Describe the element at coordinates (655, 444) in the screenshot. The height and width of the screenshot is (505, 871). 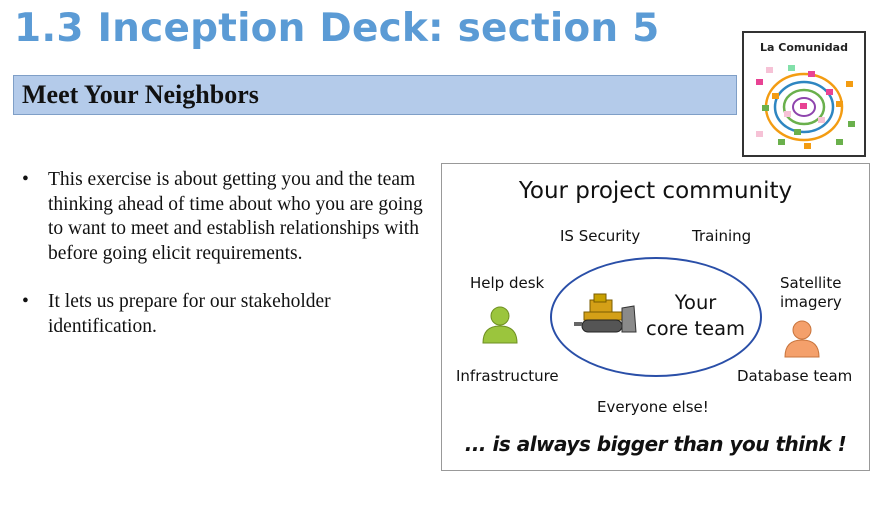
I see `diagram-tagline: ... is always bigger than you think !` at that location.